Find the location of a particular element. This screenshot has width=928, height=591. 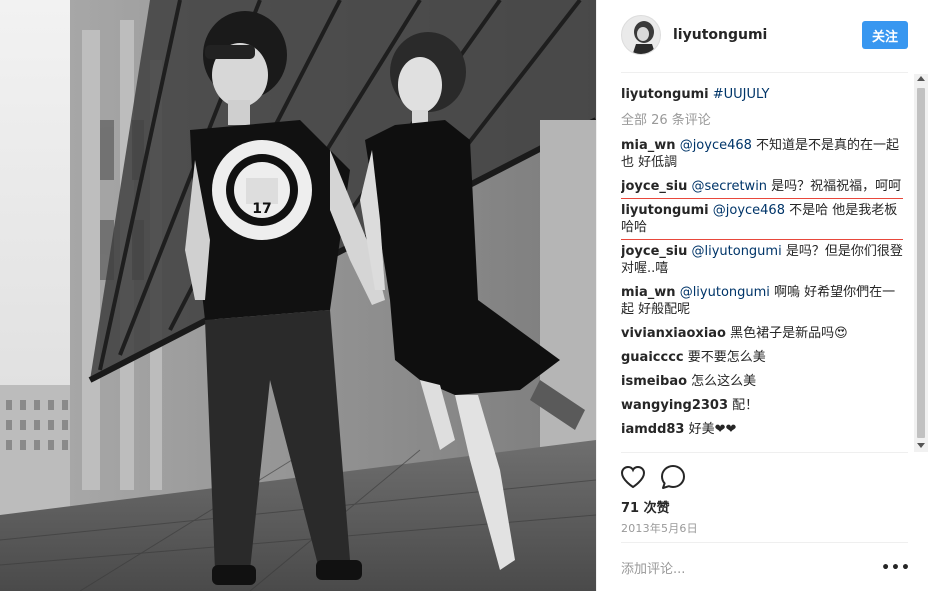

comments-scrollbar is located at coordinates (921, 263).